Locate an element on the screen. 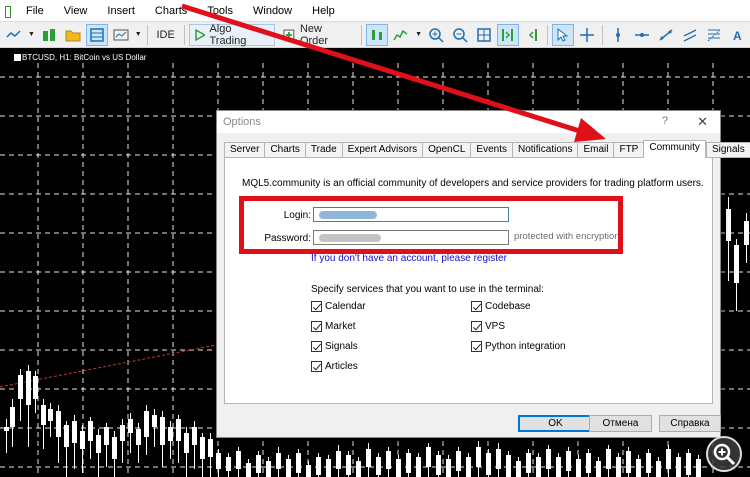 The height and width of the screenshot is (477, 750). play-icon is located at coordinates (200, 34).